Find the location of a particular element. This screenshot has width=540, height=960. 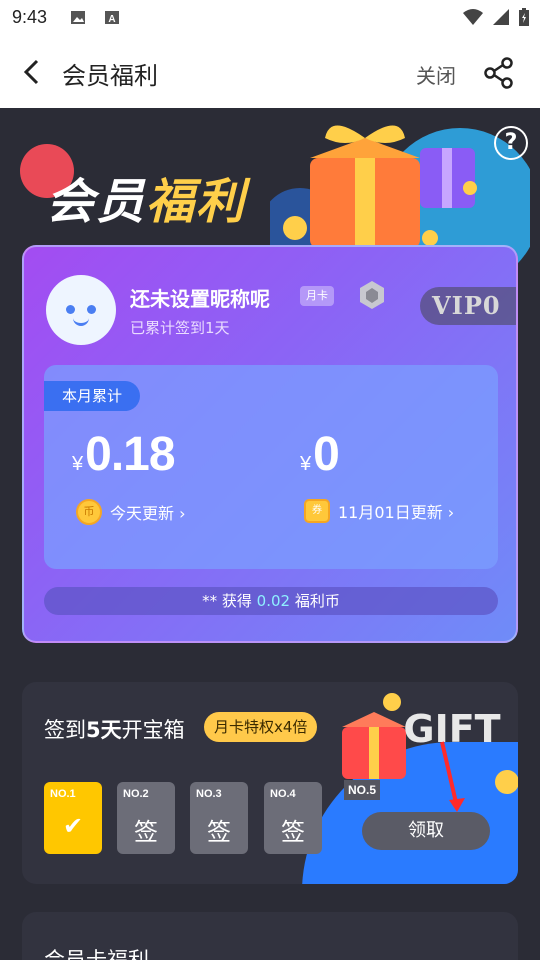

nickname: 还未设置昵称呢 is located at coordinates (200, 299).